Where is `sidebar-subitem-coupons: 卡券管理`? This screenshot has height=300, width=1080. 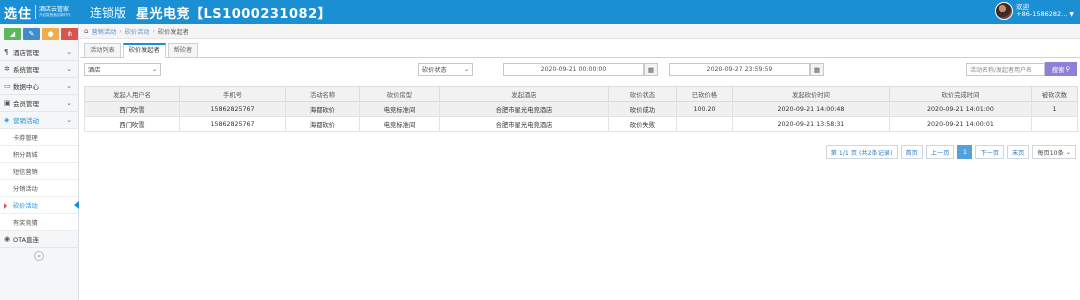
sidebar-subitem-coupons: 卡券管理 is located at coordinates (39, 137).